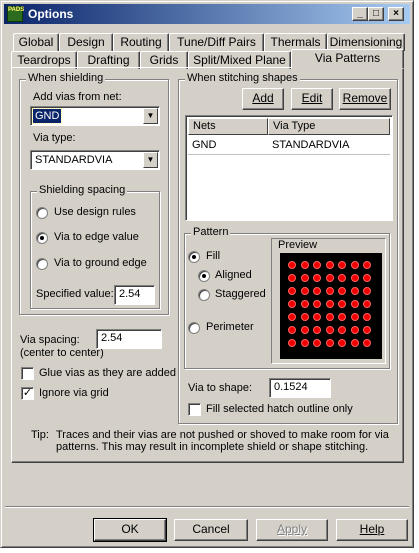  What do you see at coordinates (211, 530) in the screenshot?
I see `cancel-button: Cancel` at bounding box center [211, 530].